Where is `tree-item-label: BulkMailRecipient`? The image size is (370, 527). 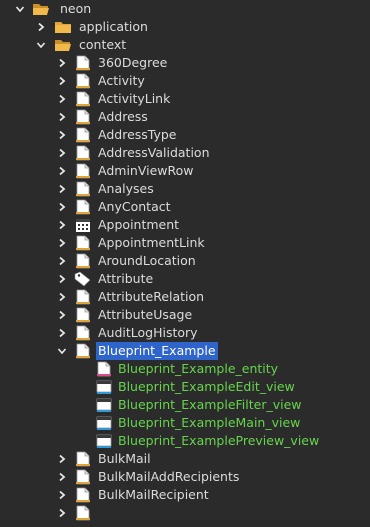
tree-item-label: BulkMailRecipient is located at coordinates (153, 494).